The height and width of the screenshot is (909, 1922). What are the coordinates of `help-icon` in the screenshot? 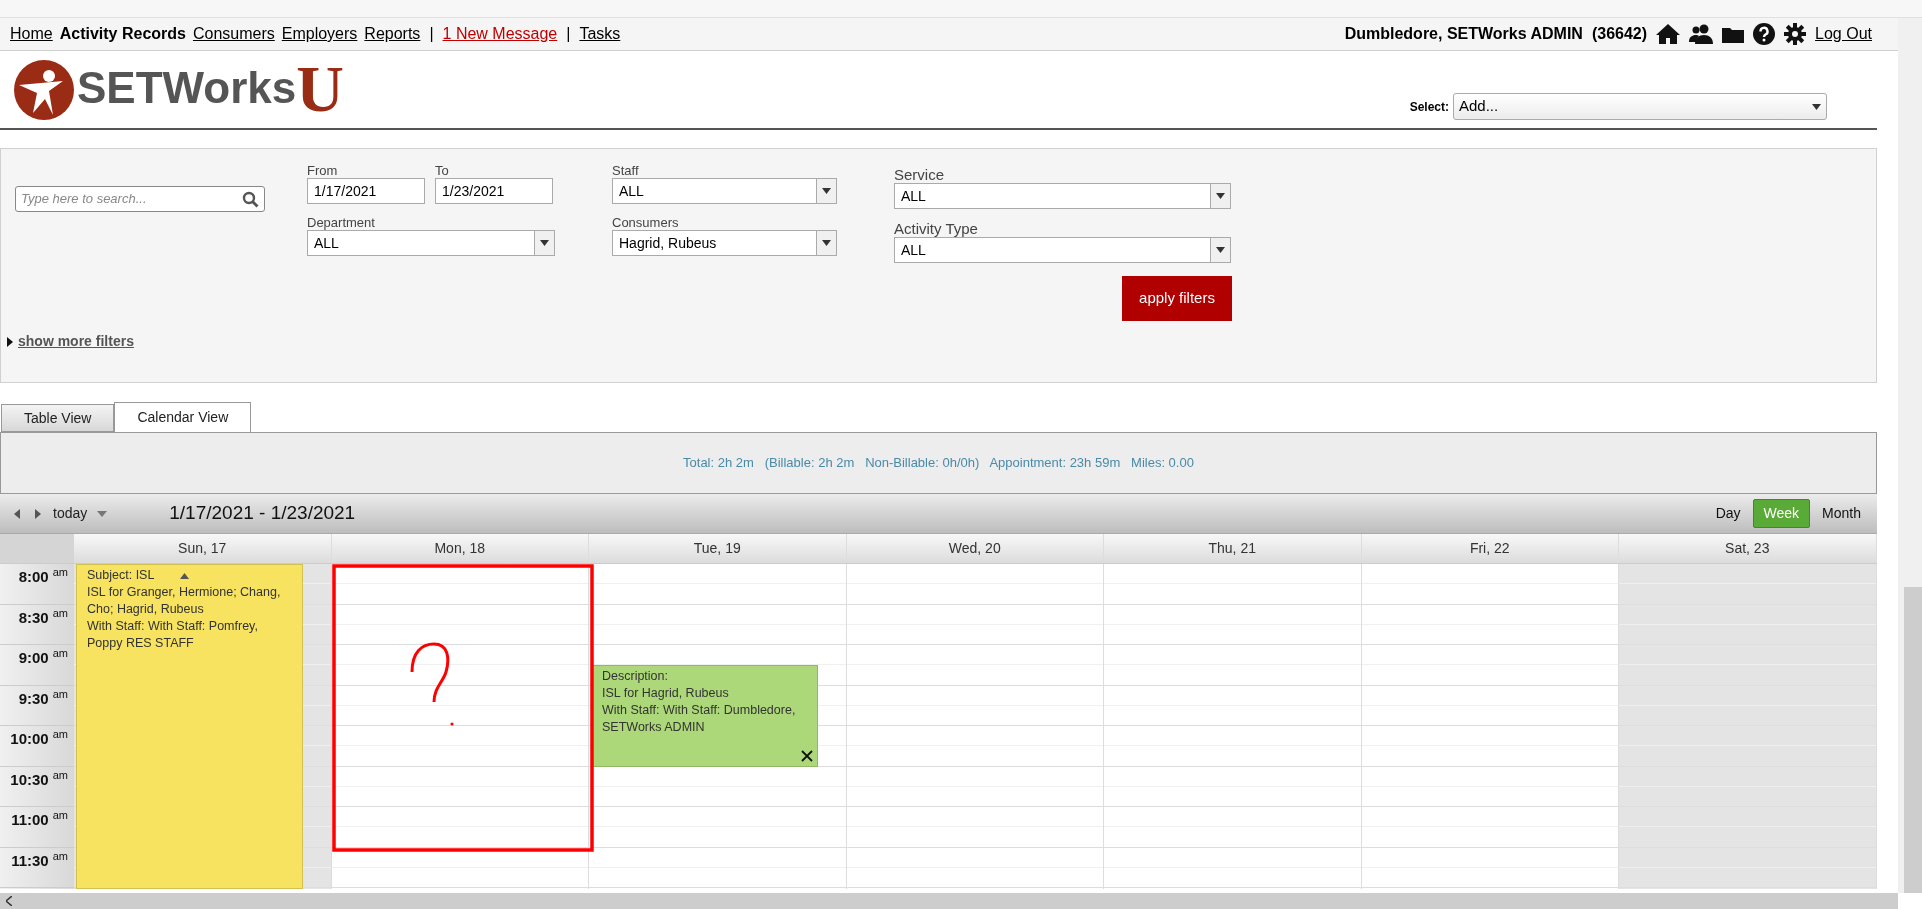 It's located at (1764, 34).